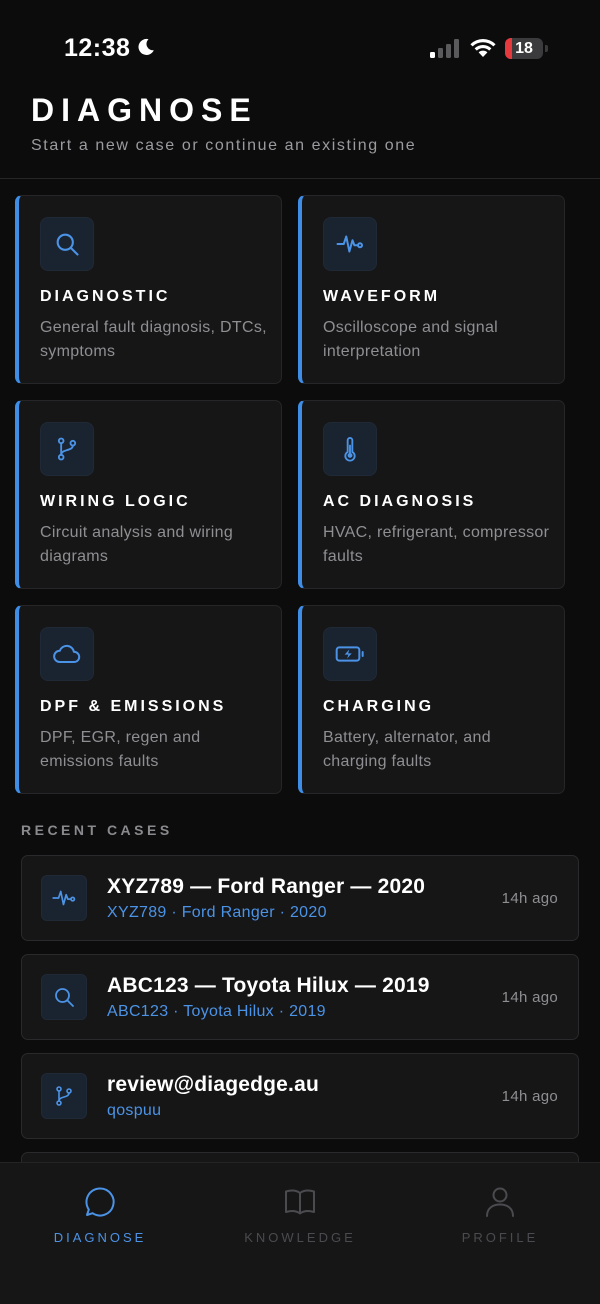 Image resolution: width=600 pixels, height=1304 pixels. Describe the element at coordinates (133, 706) in the screenshot. I see `category-title: DPF & EMISSIONS` at that location.